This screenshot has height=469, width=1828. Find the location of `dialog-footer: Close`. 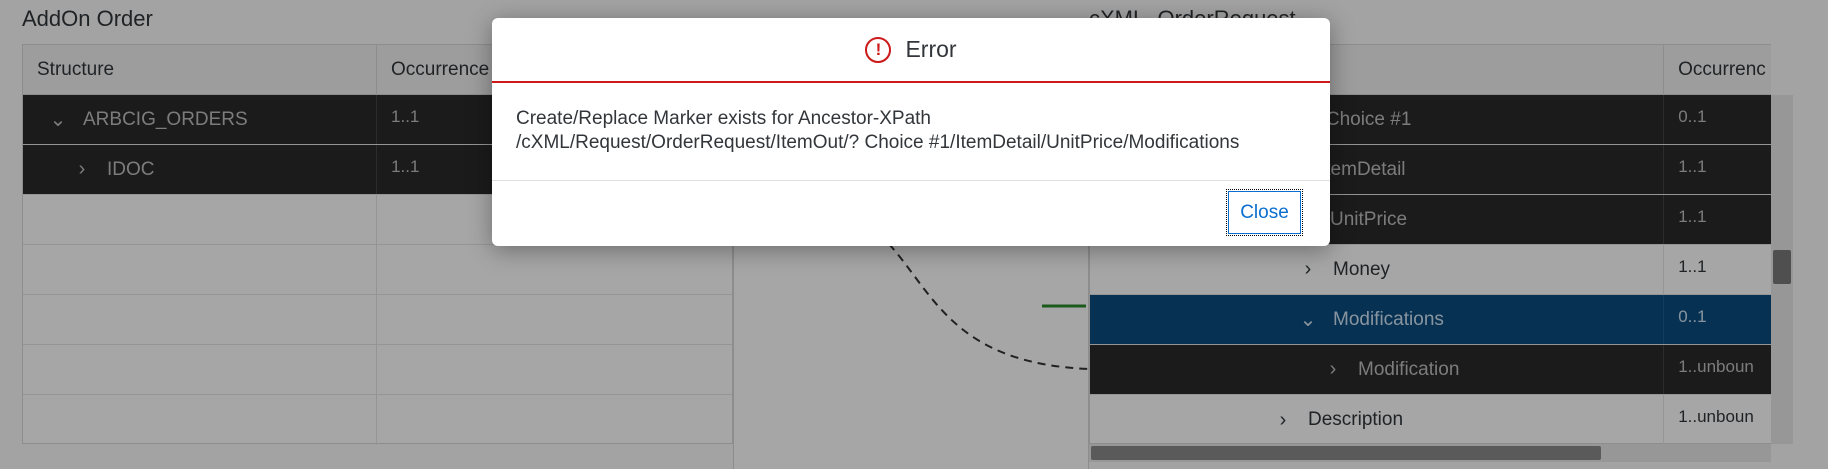

dialog-footer: Close is located at coordinates (911, 212).